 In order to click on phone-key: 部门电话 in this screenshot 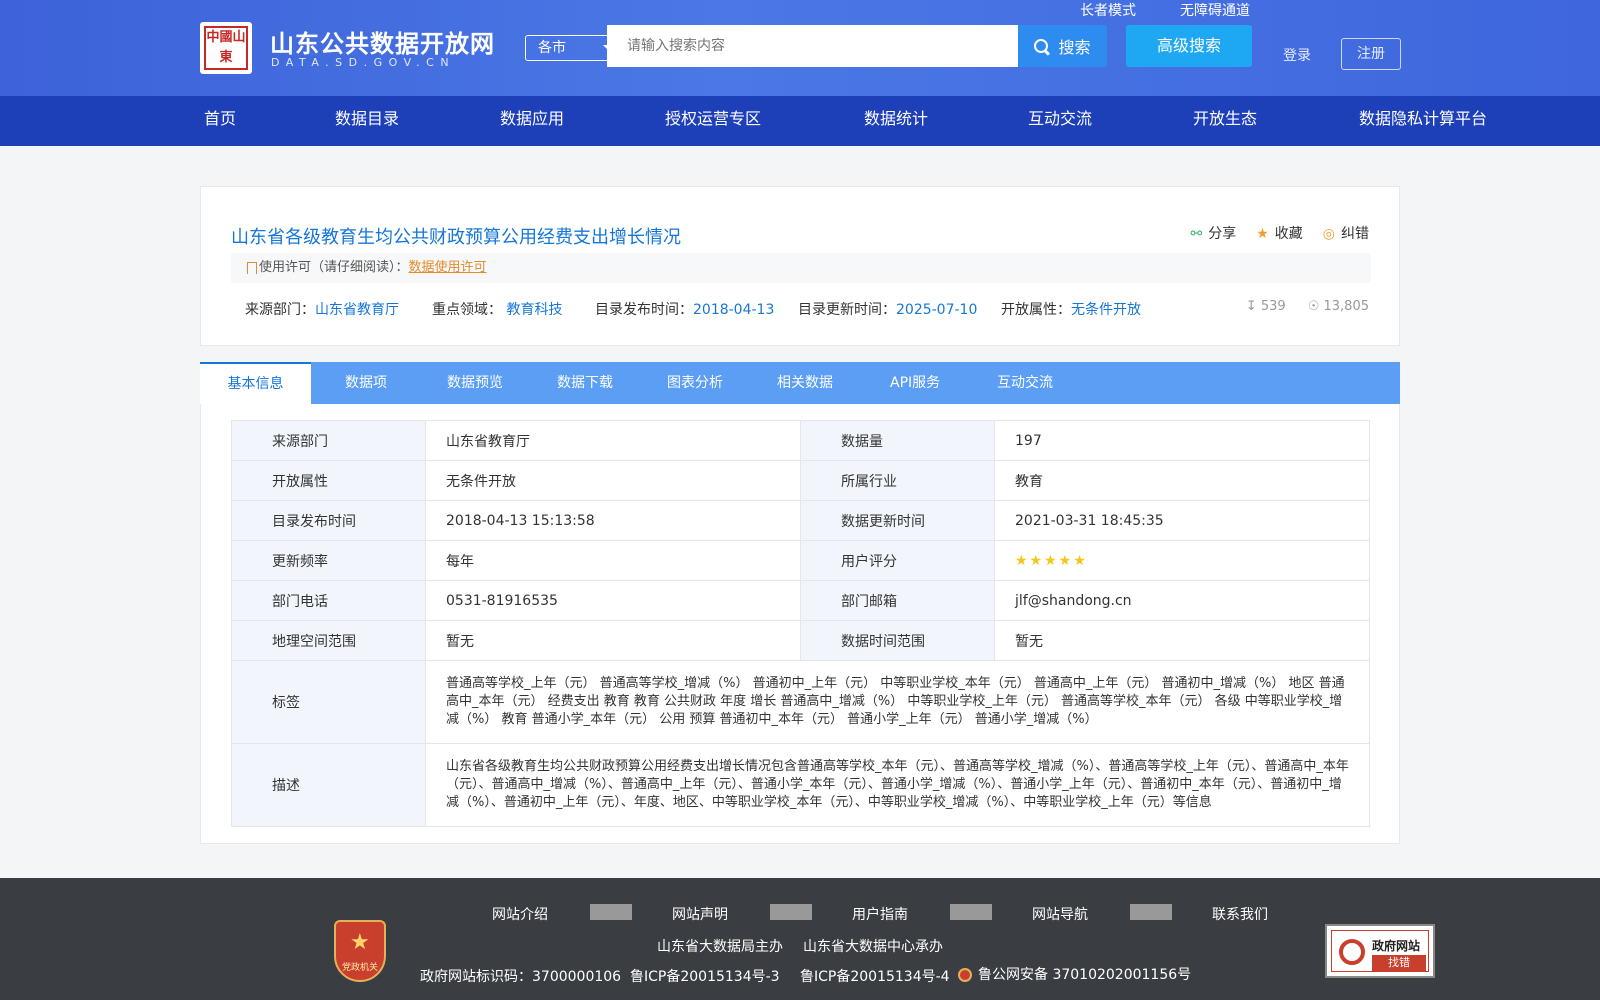, I will do `click(328, 600)`.